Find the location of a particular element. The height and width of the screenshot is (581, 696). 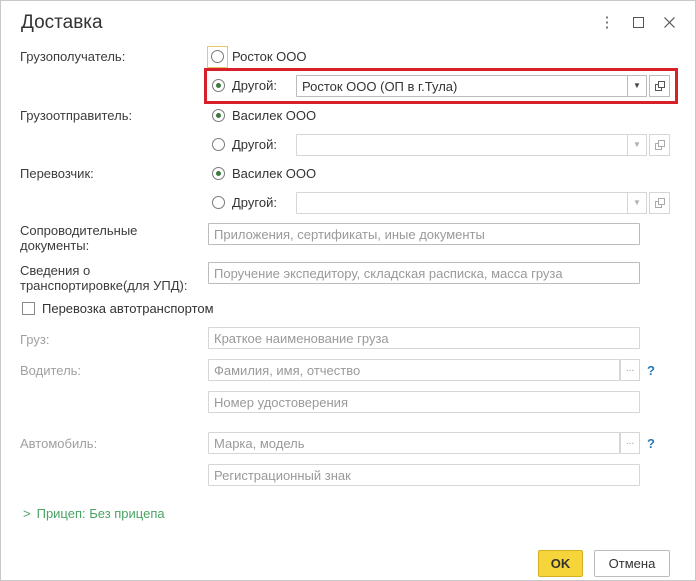

shipper-radio-option1 is located at coordinates (218, 115).